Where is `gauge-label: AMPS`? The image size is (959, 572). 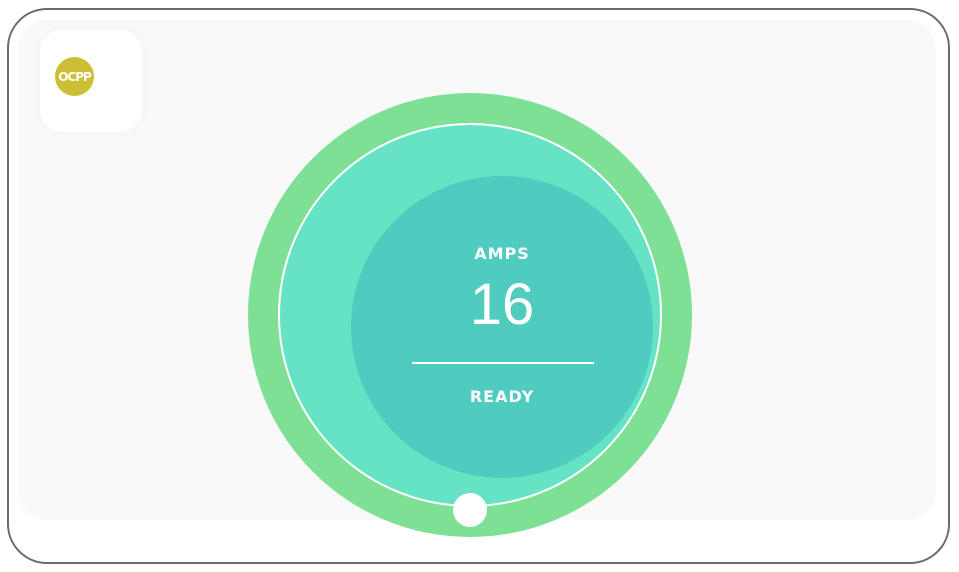
gauge-label: AMPS is located at coordinates (502, 253).